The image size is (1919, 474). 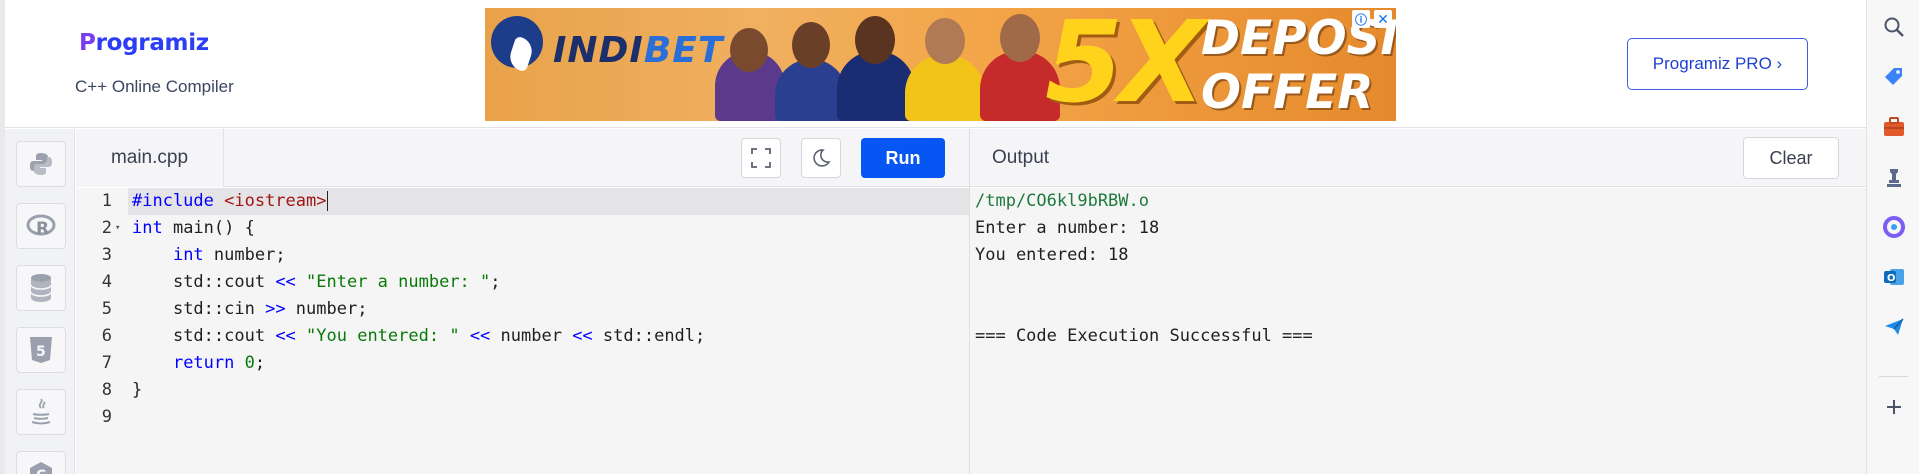 I want to click on run-button: Run, so click(x=903, y=158).